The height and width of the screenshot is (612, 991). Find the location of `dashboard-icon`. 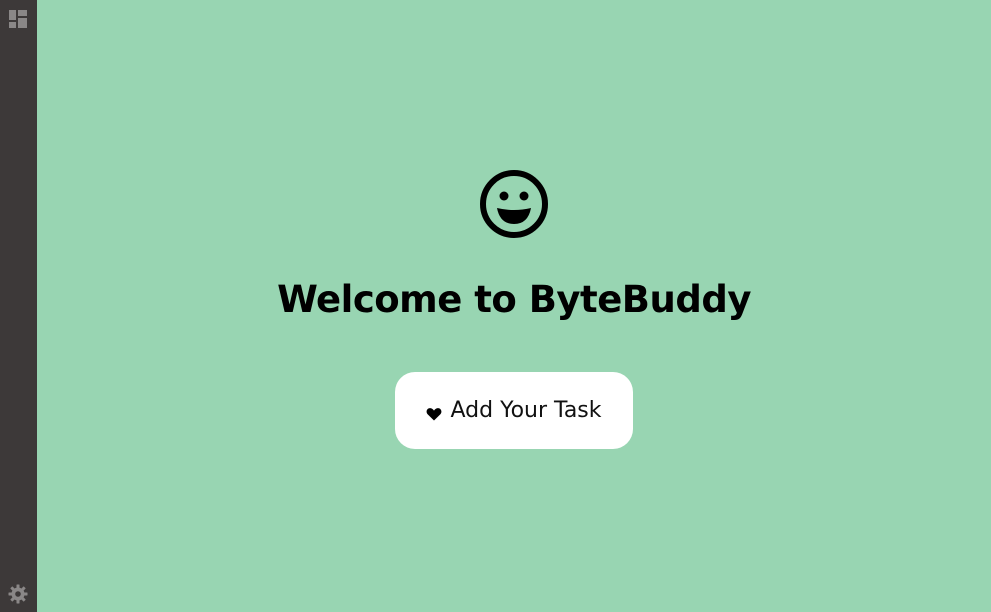

dashboard-icon is located at coordinates (18, 19).